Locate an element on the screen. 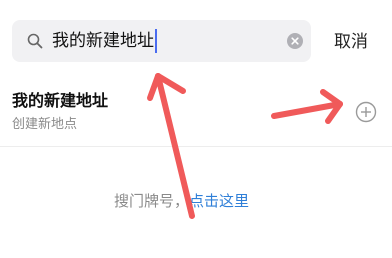  text-caret is located at coordinates (156, 41).